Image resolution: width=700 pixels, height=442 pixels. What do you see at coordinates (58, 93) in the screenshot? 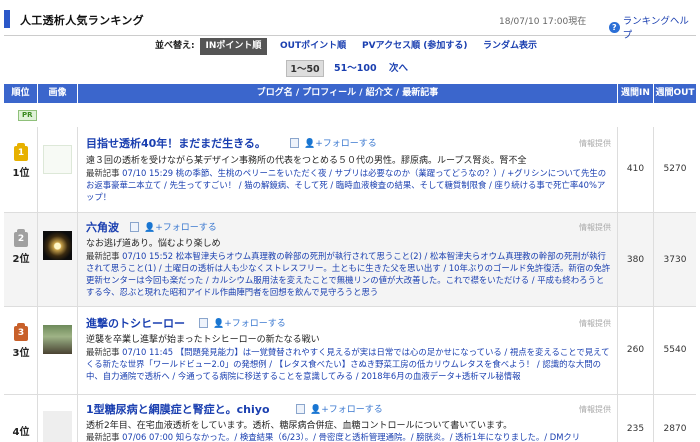
I see `col-image: 画像` at bounding box center [58, 93].